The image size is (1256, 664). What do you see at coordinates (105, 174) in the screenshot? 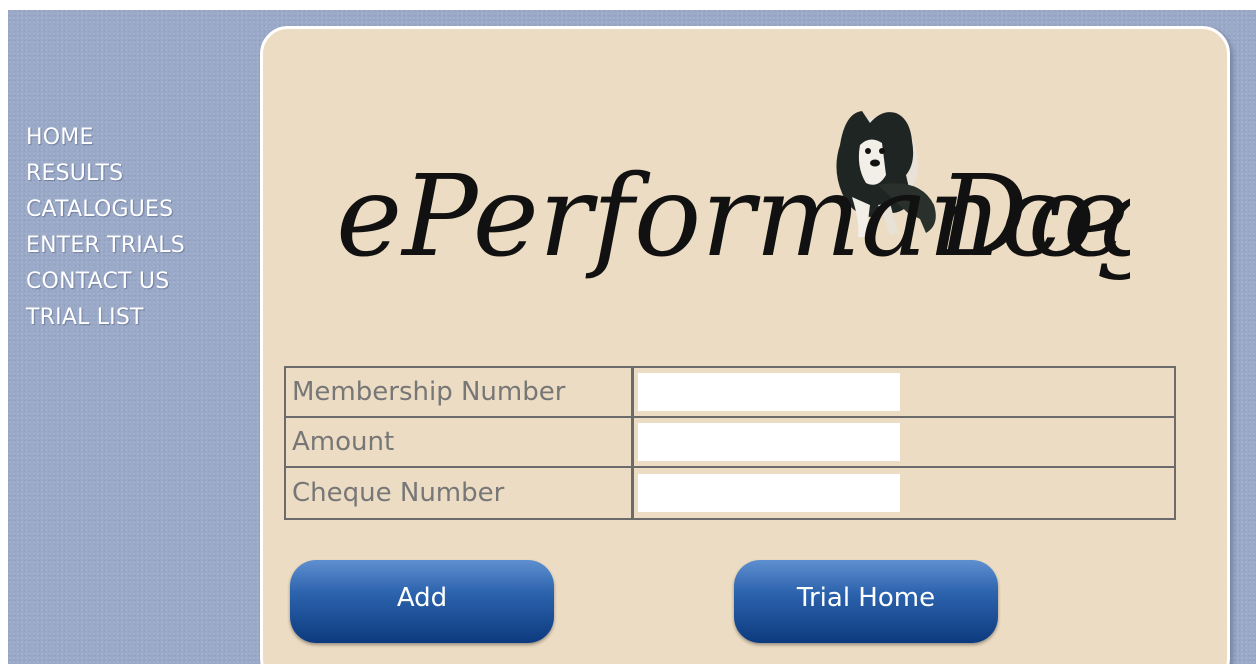
I see `nav-link-results: RESULTS` at bounding box center [105, 174].